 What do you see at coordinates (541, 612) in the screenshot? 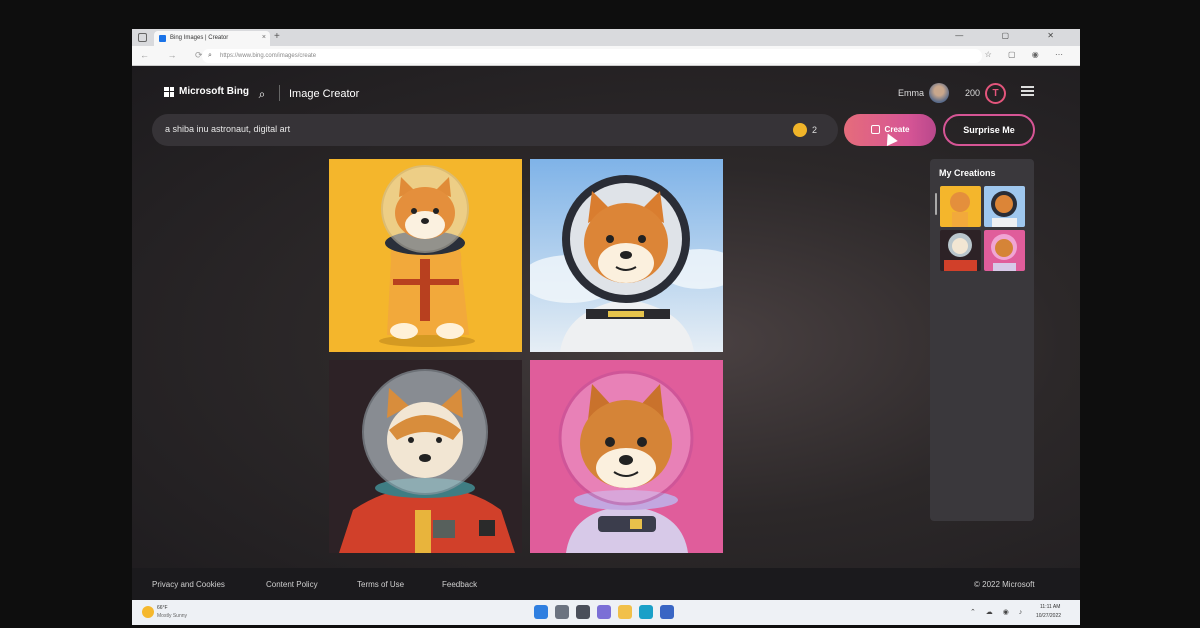
I see `start-icon` at bounding box center [541, 612].